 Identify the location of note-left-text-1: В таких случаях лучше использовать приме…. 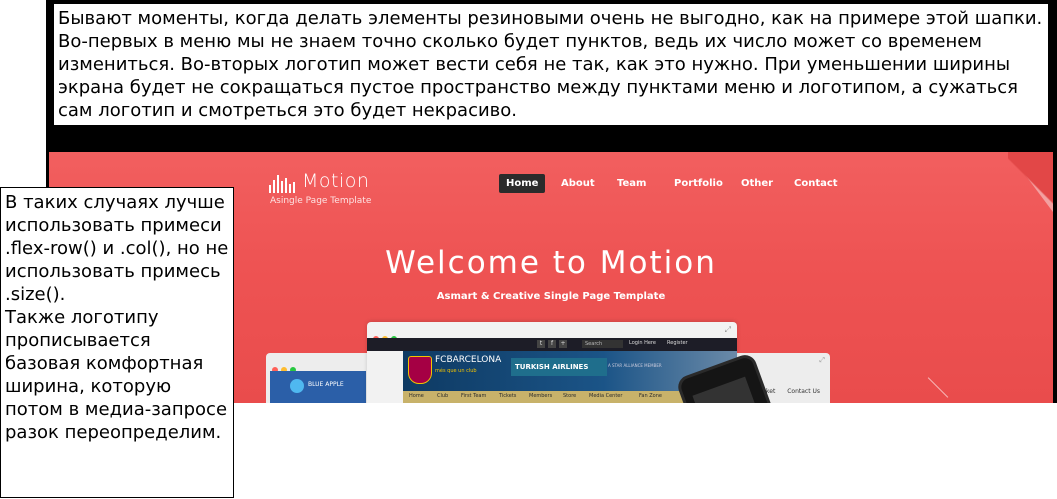
(117, 248).